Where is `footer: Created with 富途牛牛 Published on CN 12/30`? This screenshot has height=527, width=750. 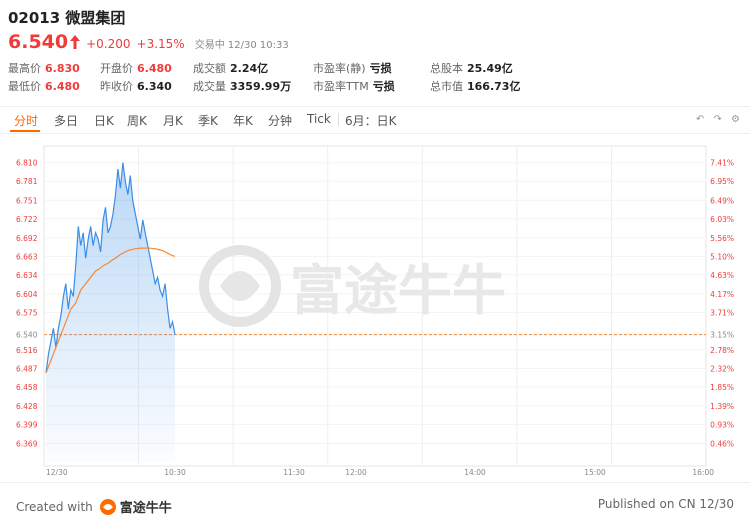
footer: Created with 富途牛牛 Published on CN 12/30 is located at coordinates (375, 504).